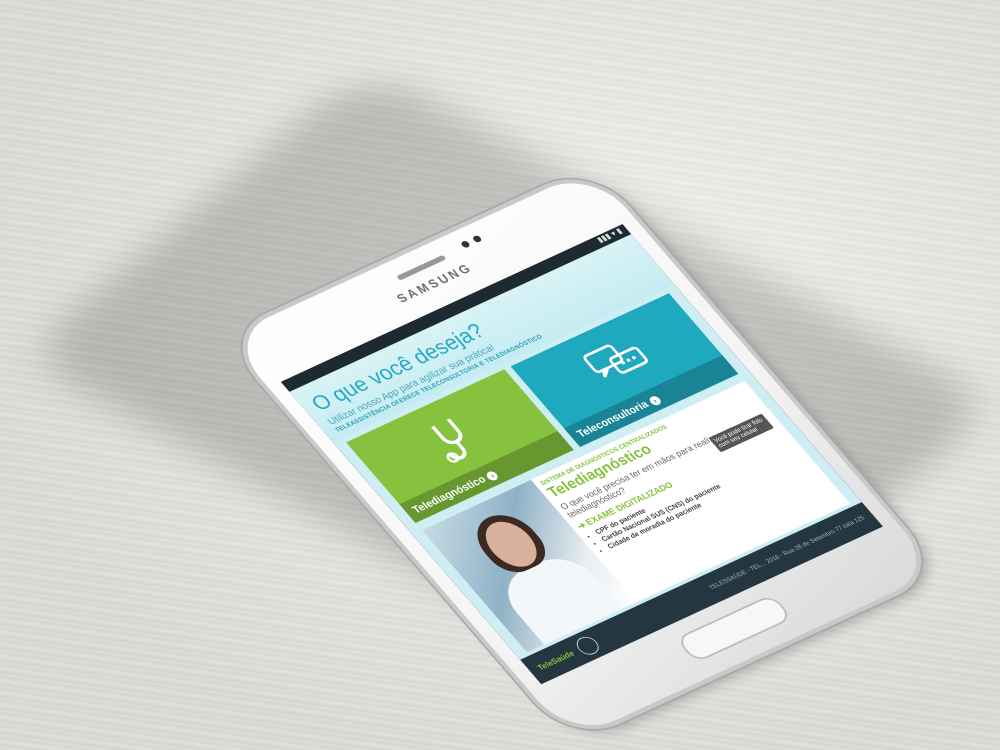 Image resolution: width=1000 pixels, height=750 pixels. Describe the element at coordinates (588, 645) in the screenshot. I see `university-seal-icon` at that location.